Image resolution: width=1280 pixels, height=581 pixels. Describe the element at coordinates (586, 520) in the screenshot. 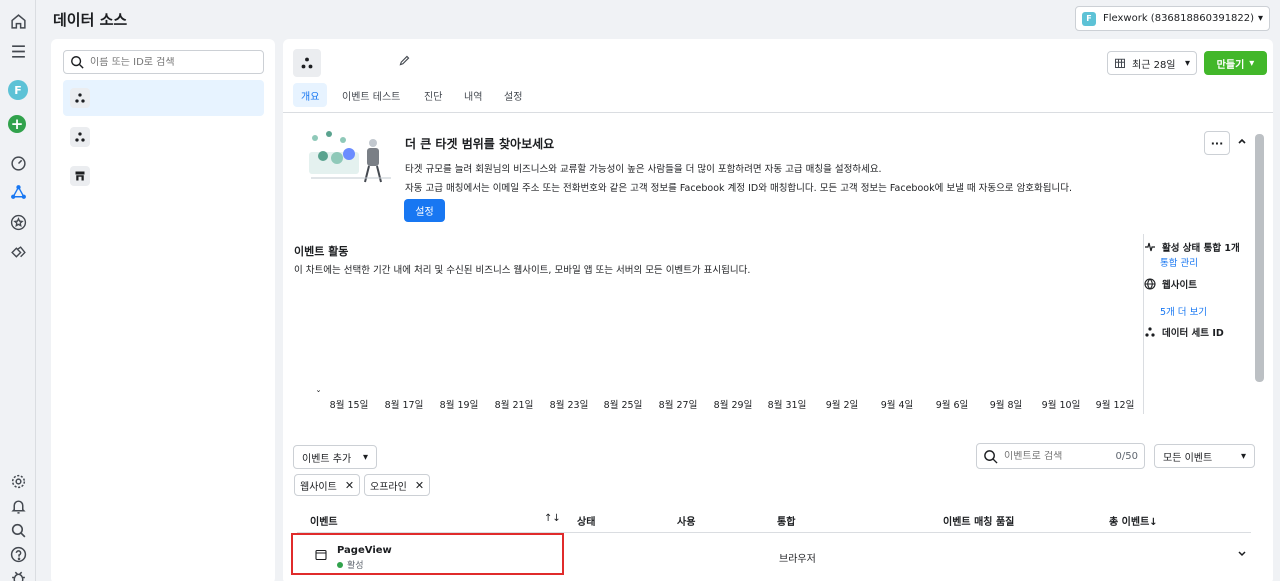

I see `col-status: 상태` at that location.